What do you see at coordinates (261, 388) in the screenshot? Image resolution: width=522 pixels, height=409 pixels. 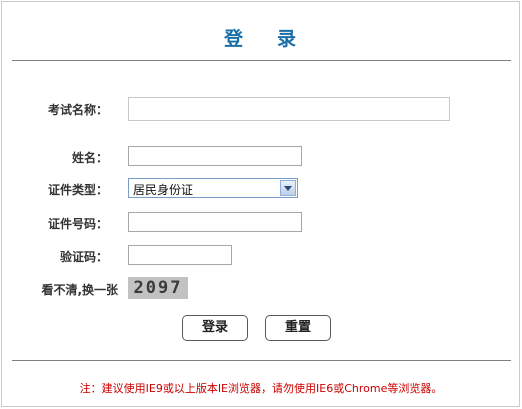 I see `browser-note: 注：建议使用IE9或以上版本IE浏览器，请勿使用IE6或Chrome等浏览器。` at bounding box center [261, 388].